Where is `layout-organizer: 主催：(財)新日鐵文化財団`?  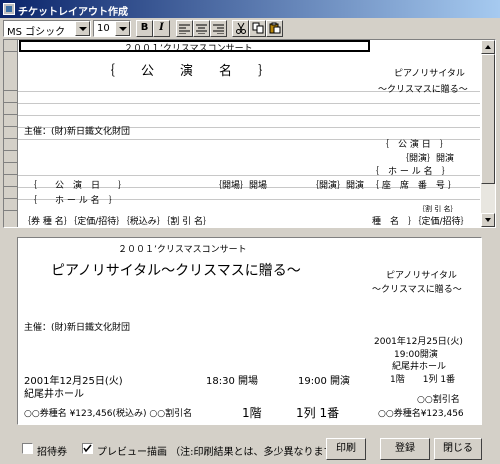 layout-organizer: 主催：(財)新日鐵文化財団 is located at coordinates (77, 130).